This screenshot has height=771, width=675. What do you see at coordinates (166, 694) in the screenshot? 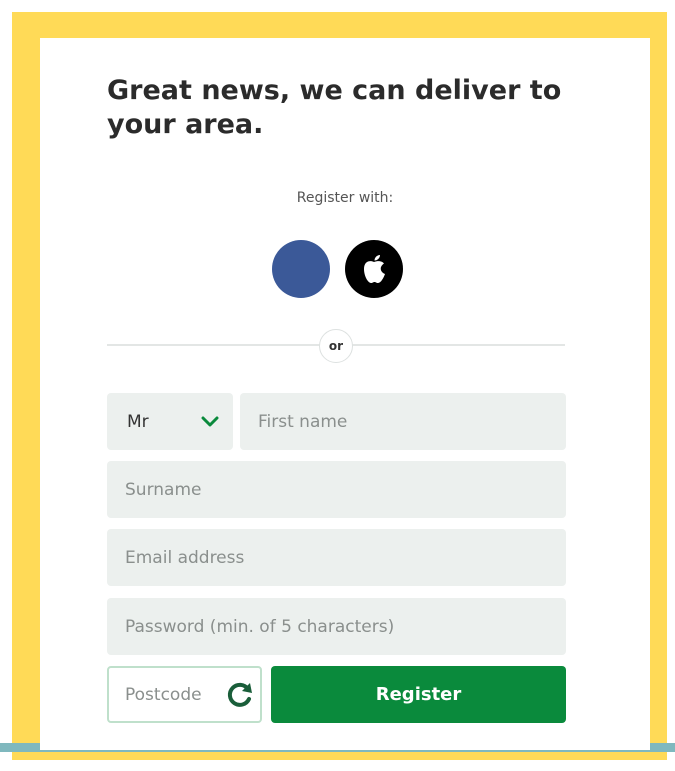
I see `postcode-input` at bounding box center [166, 694].